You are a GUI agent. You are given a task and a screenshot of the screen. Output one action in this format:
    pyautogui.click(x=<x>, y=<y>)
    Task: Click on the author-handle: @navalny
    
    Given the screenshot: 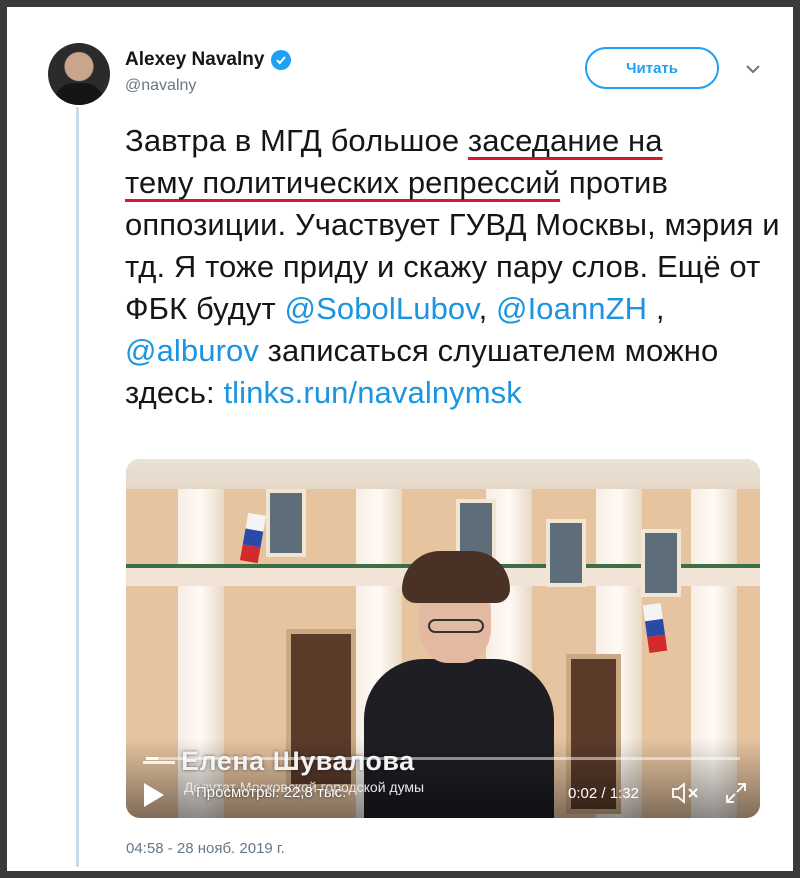 What is the action you would take?
    pyautogui.click(x=160, y=86)
    